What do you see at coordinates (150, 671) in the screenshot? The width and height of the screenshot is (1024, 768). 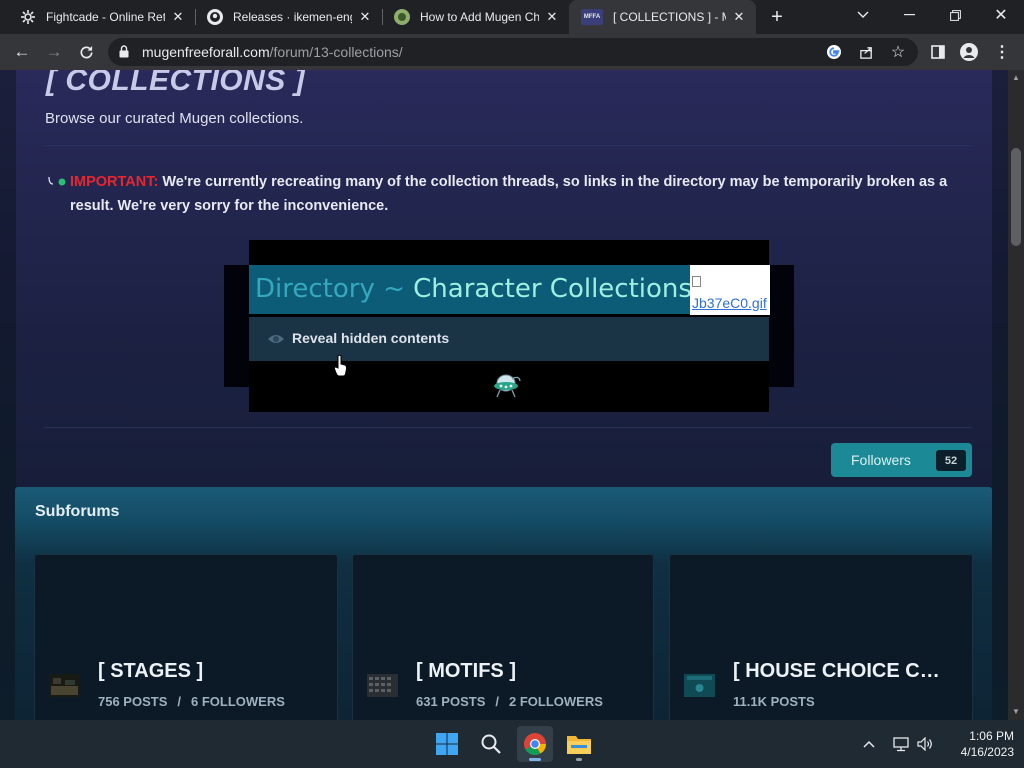 I see `subforum-name: [ STAGES ]` at bounding box center [150, 671].